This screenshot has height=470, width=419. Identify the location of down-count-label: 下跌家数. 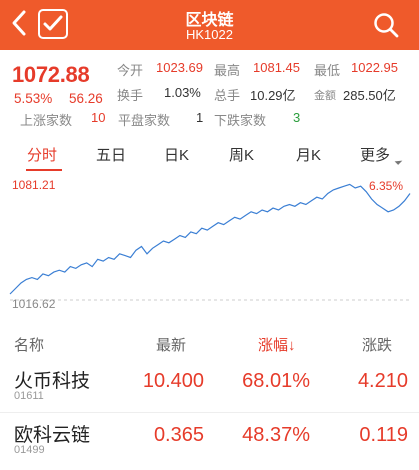
(240, 120).